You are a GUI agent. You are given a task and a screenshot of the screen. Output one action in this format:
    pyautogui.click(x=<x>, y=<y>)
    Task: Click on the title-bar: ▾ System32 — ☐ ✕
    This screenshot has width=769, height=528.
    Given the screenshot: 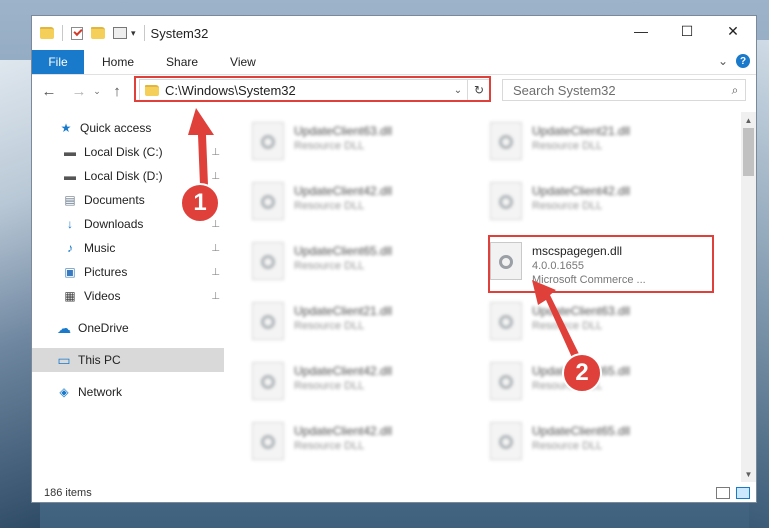 What is the action you would take?
    pyautogui.click(x=394, y=33)
    